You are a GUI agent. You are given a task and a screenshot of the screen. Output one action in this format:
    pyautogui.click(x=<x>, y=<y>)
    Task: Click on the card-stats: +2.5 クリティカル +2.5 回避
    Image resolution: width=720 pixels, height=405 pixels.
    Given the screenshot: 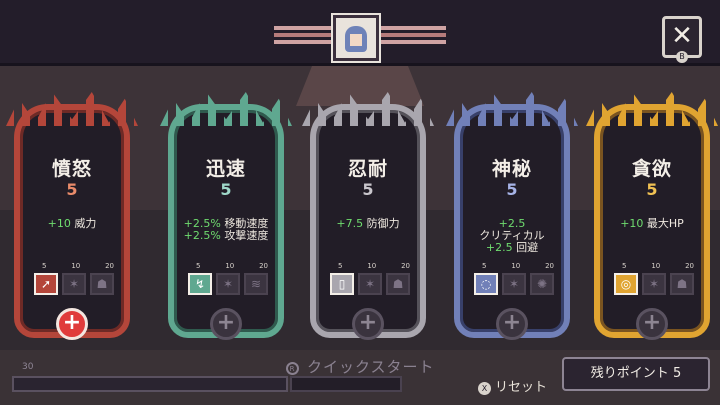 What is the action you would take?
    pyautogui.click(x=512, y=236)
    